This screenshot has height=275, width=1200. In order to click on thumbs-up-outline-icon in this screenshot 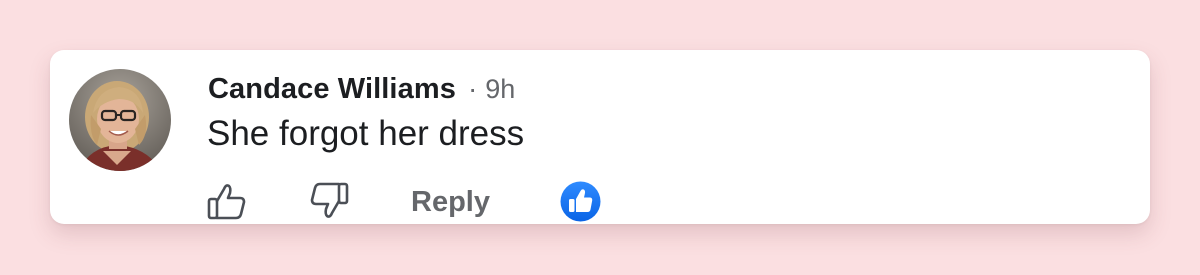, I will do `click(226, 202)`.